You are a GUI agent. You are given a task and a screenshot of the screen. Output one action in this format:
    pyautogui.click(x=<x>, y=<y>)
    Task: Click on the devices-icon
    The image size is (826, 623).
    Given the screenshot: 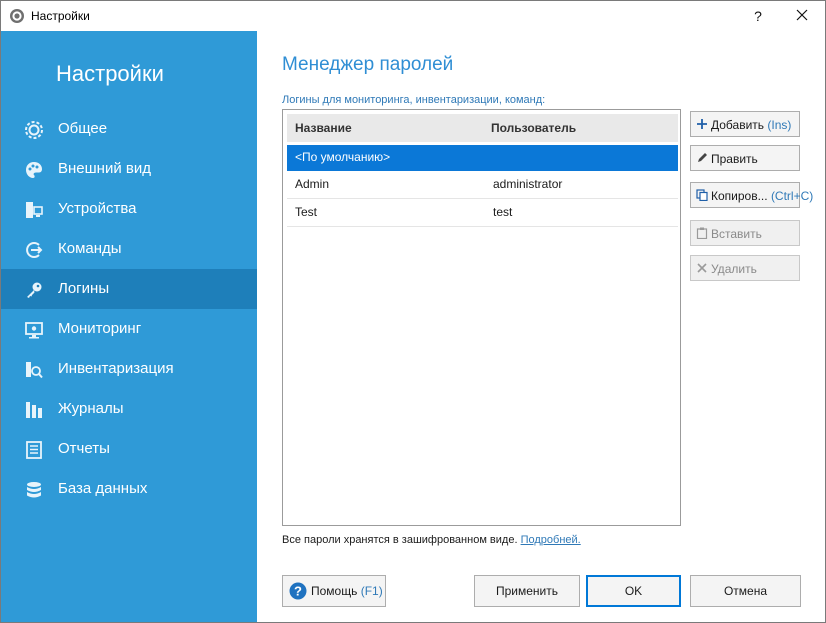 What is the action you would take?
    pyautogui.click(x=34, y=210)
    